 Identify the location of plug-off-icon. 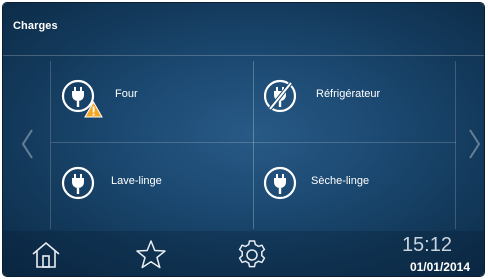
(280, 96).